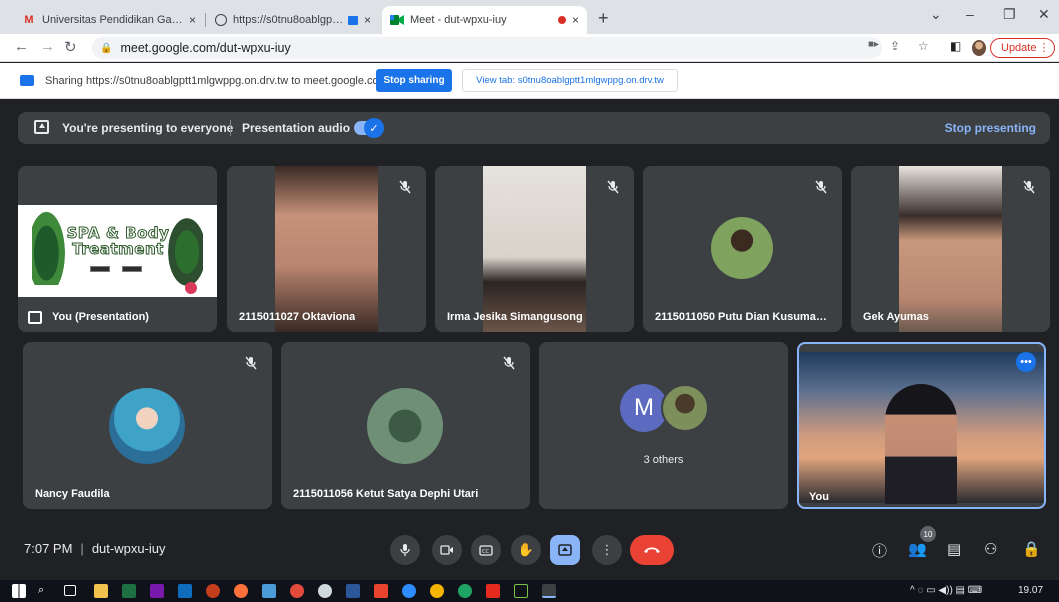 The image size is (1059, 602). Describe the element at coordinates (405, 425) in the screenshot. I see `participant-tile: 2115011056 Ketut Satya Dephi Utari` at that location.